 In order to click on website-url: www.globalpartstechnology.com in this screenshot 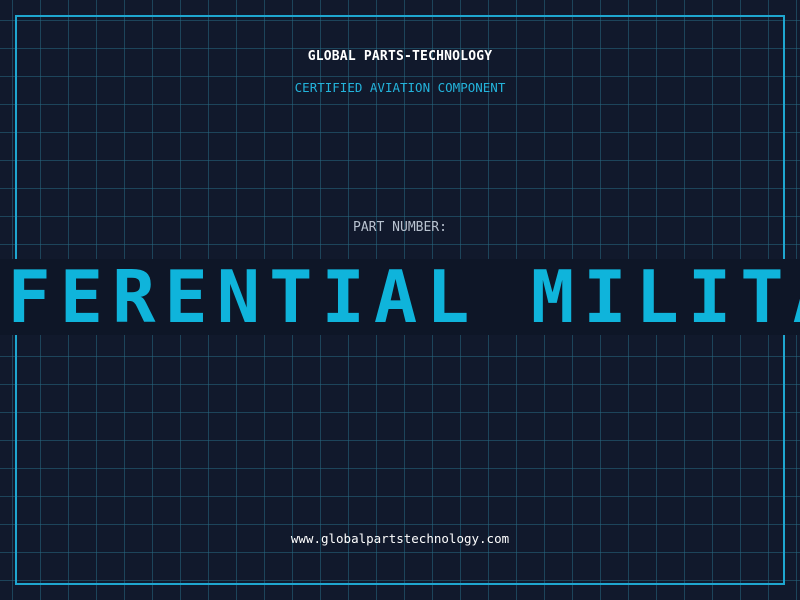, I will do `click(400, 538)`.